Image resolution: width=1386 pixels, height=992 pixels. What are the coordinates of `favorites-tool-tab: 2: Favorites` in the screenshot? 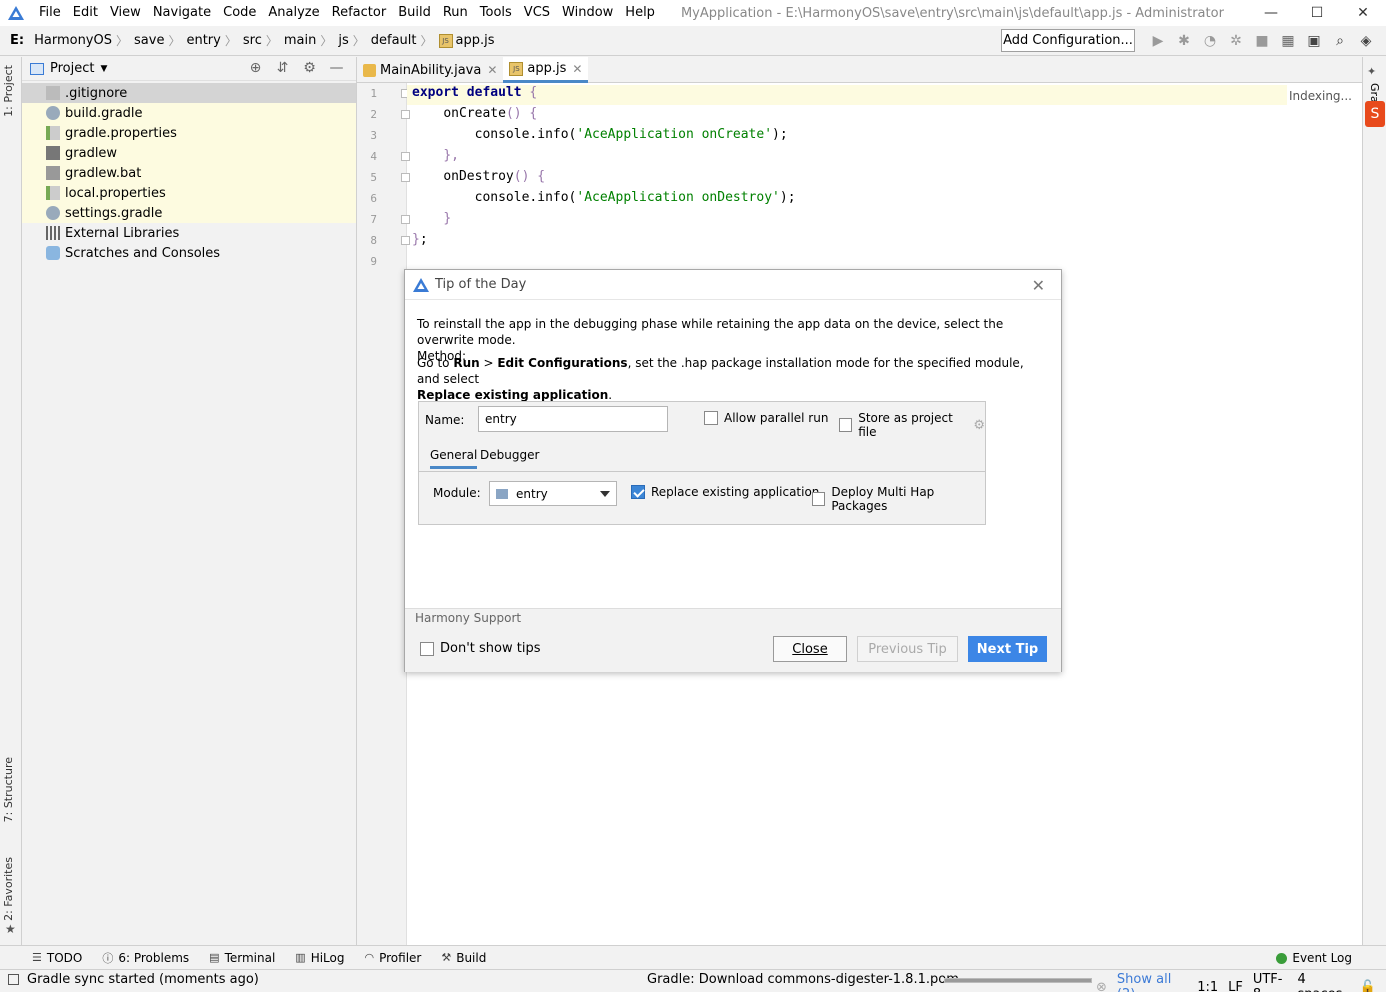 It's located at (8, 889).